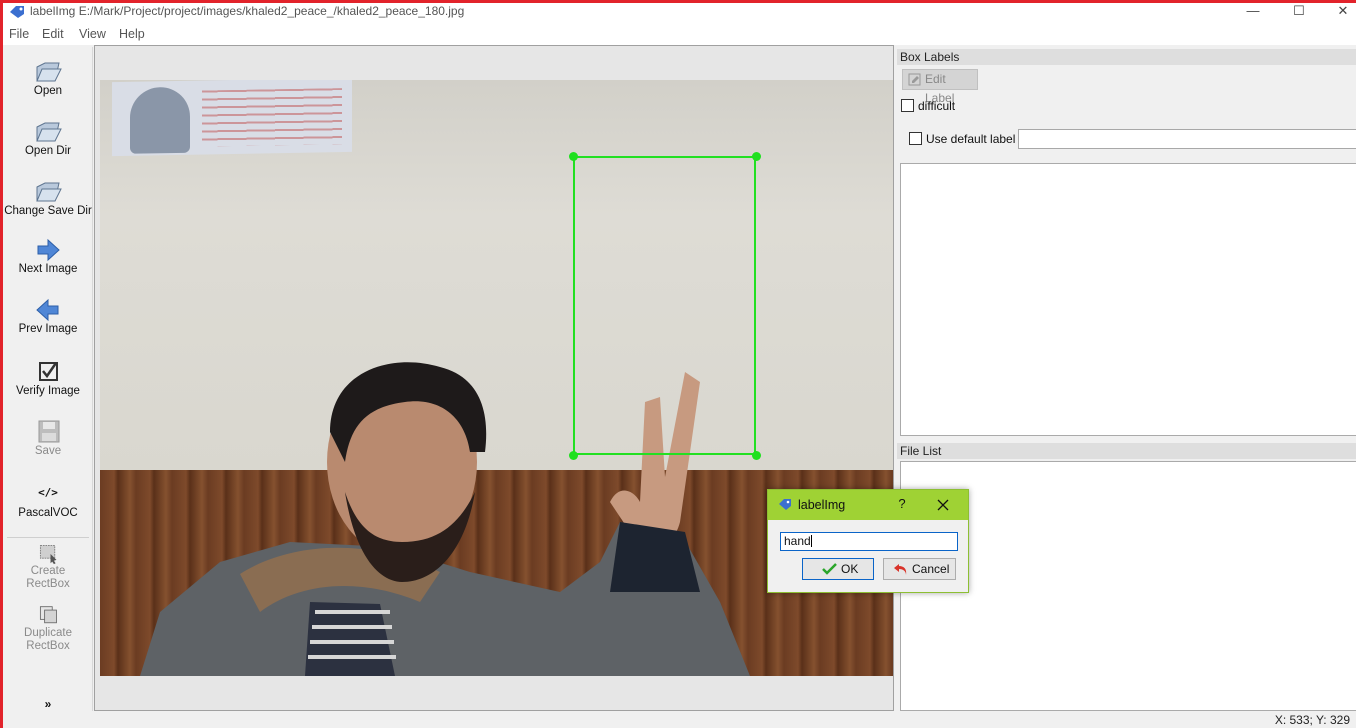 This screenshot has width=1356, height=728. I want to click on pascalvoc-button: </> PascalVOC, so click(48, 501).